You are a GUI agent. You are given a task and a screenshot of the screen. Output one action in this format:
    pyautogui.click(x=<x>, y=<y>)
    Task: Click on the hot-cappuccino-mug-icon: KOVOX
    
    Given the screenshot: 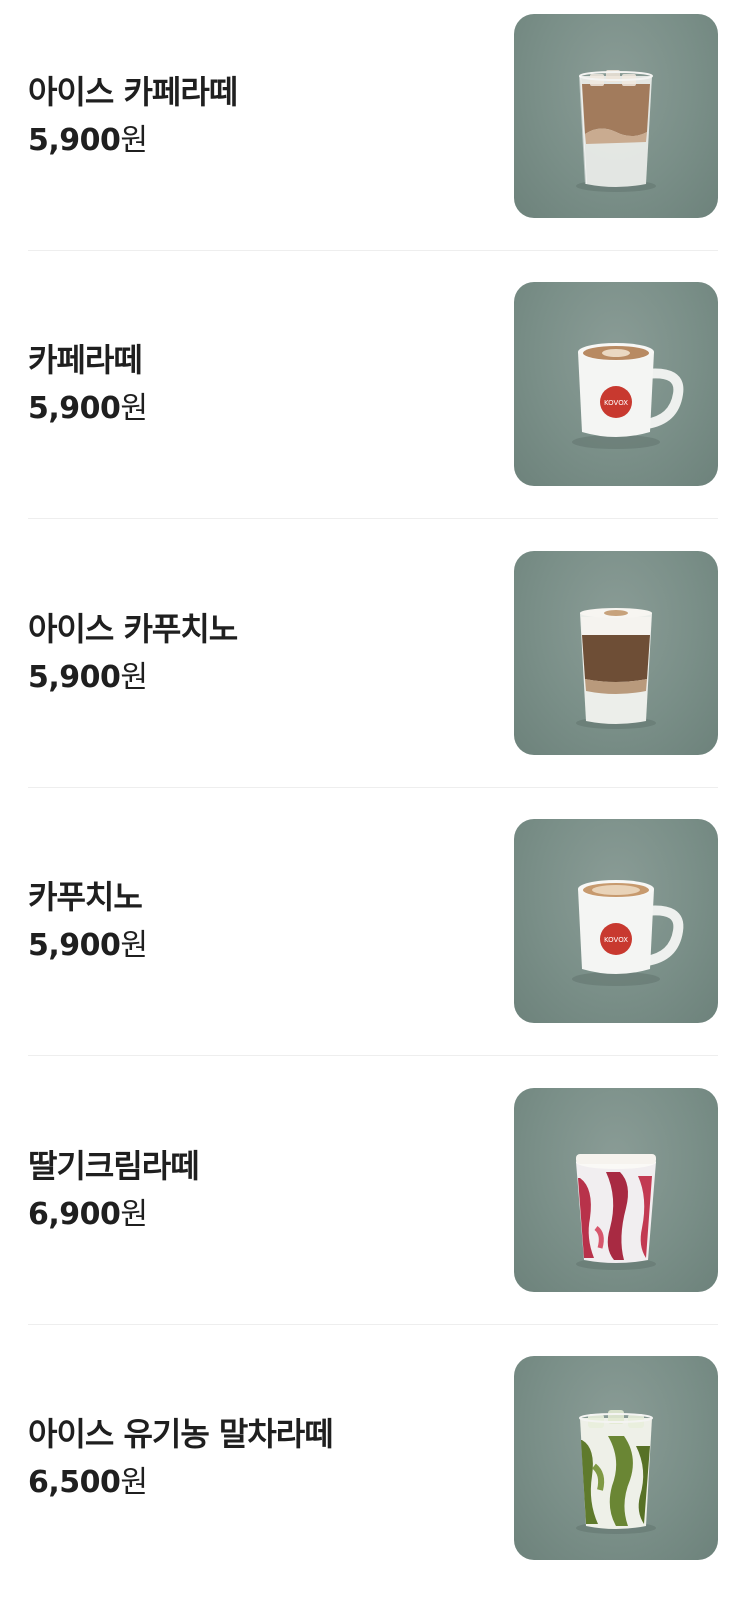 What is the action you would take?
    pyautogui.click(x=628, y=933)
    